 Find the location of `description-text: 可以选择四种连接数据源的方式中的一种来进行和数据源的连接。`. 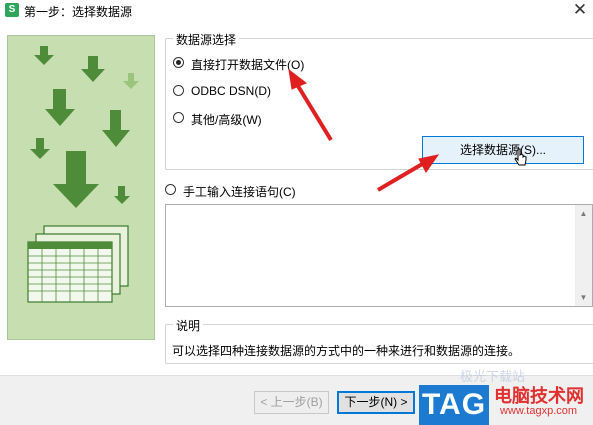

description-text: 可以选择四种连接数据源的方式中的一种来进行和数据源的连接。 is located at coordinates (346, 351).